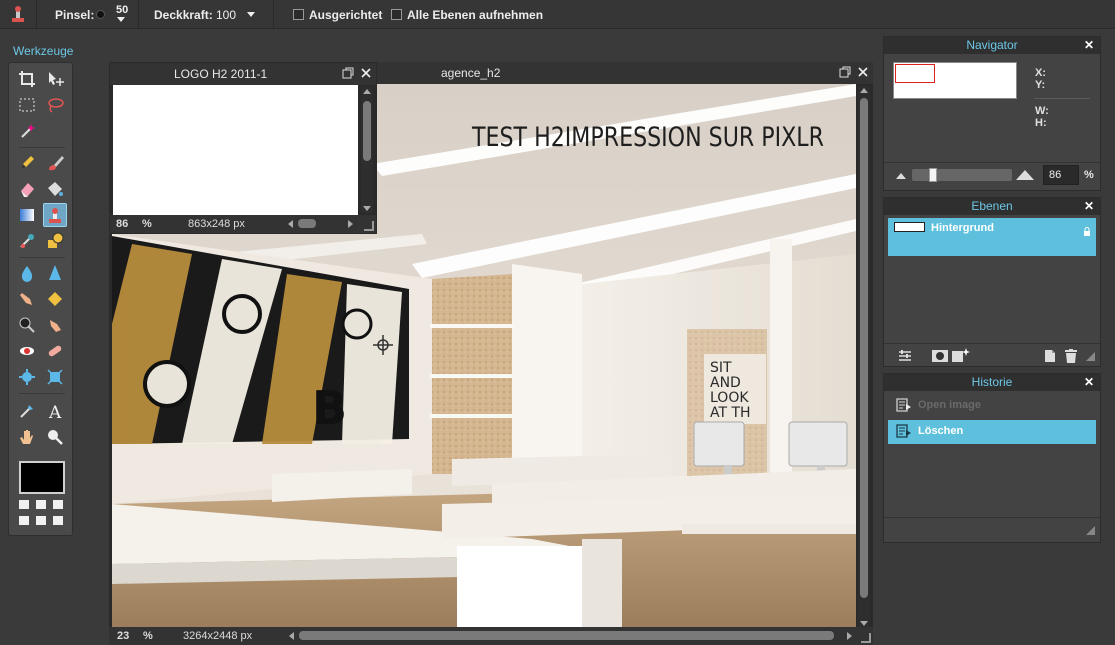 This screenshot has width=1115, height=645. I want to click on foreground-color-swatch, so click(42, 477).